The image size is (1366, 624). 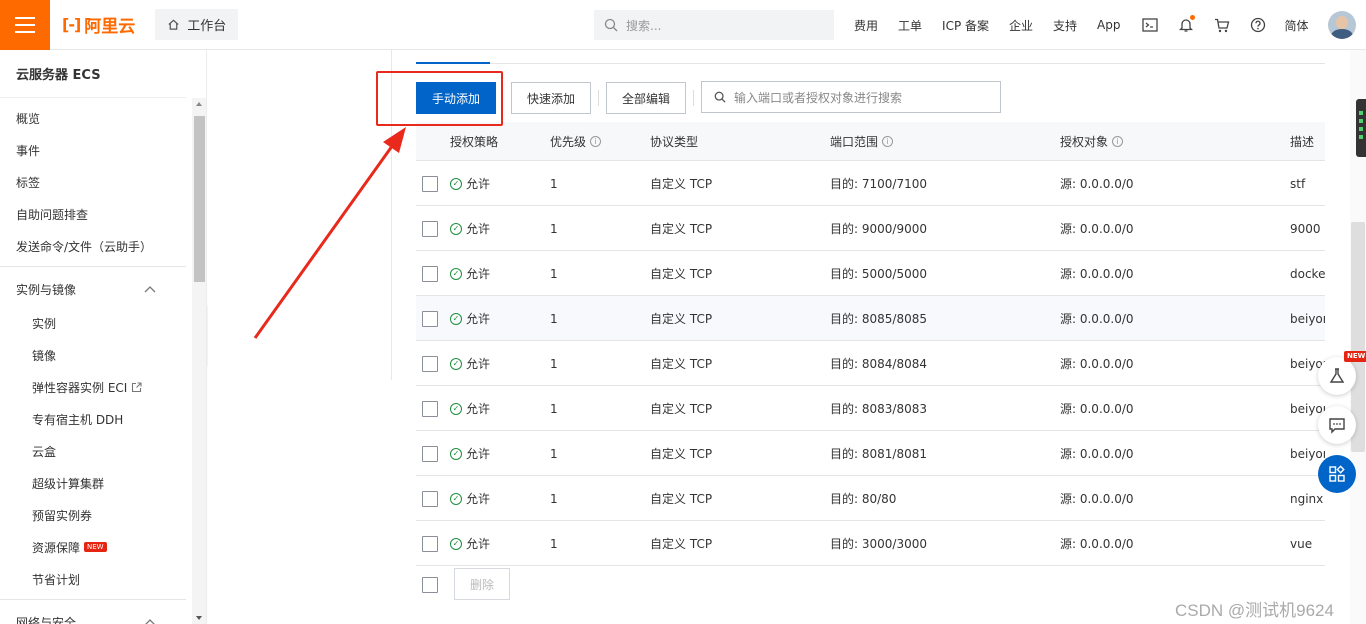 I want to click on workbench-button: 工作台, so click(x=197, y=24).